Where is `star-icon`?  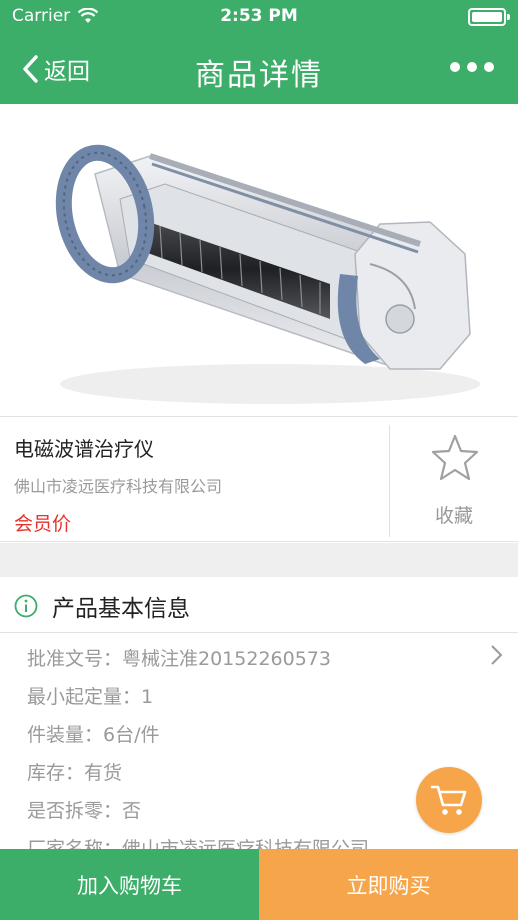 star-icon is located at coordinates (455, 457).